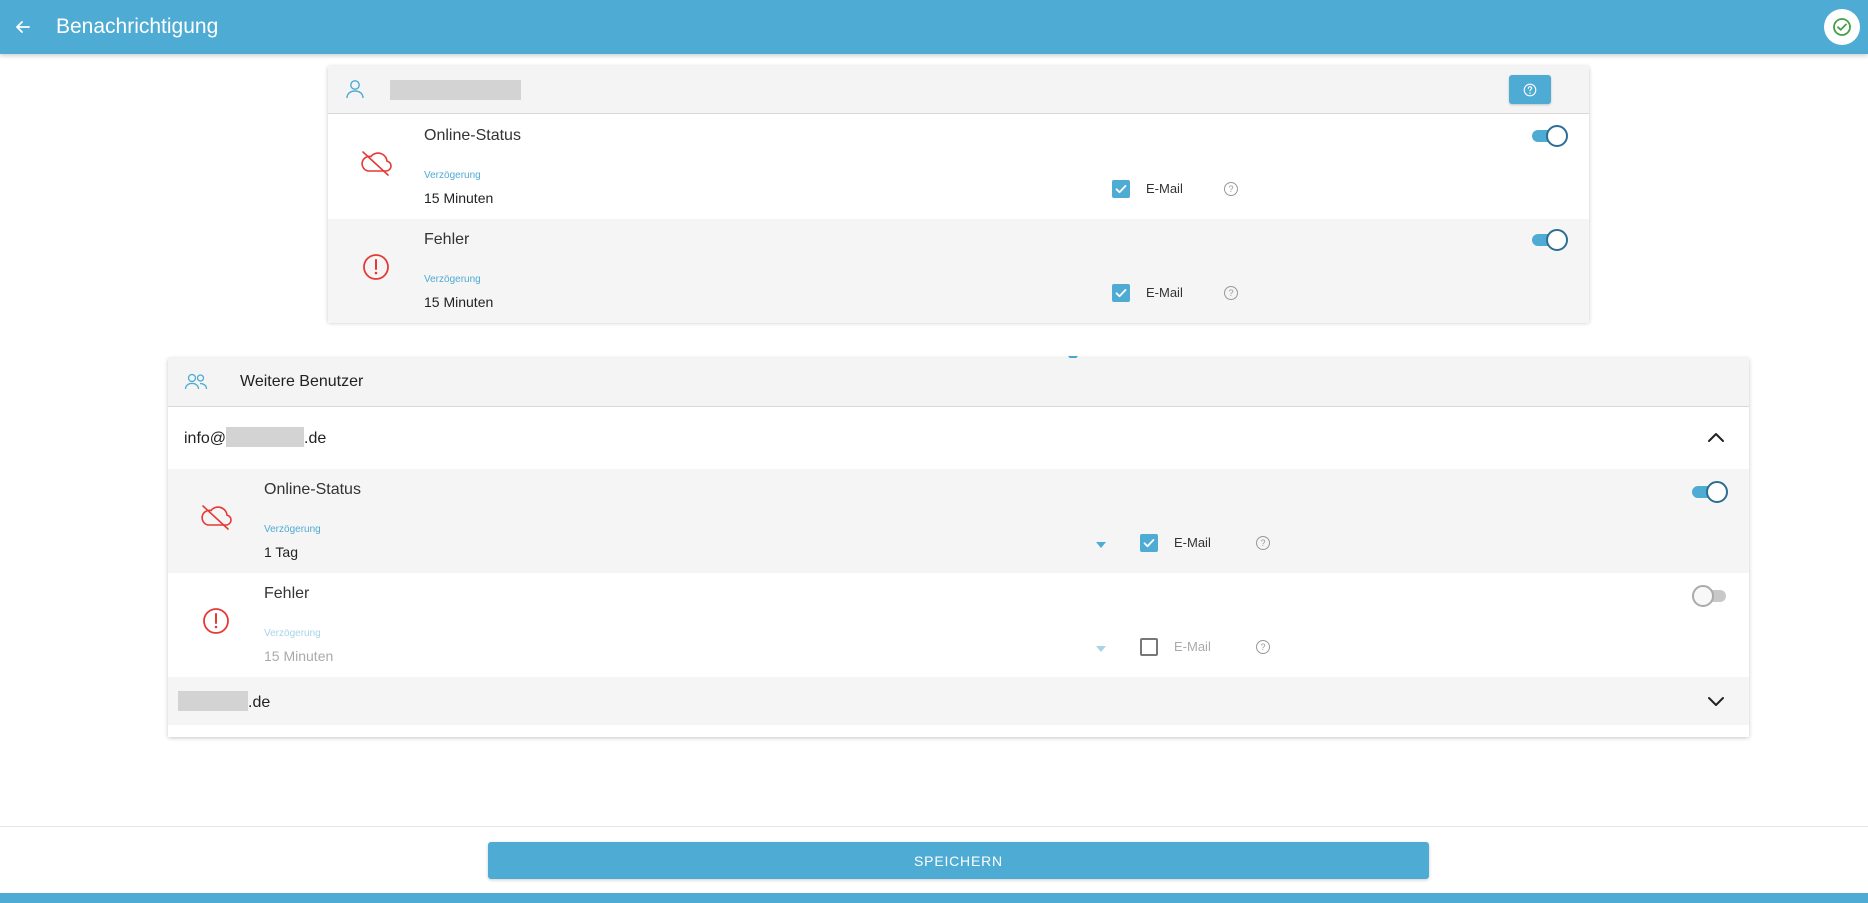 The height and width of the screenshot is (903, 1868). Describe the element at coordinates (137, 26) in the screenshot. I see `page-title: Benachrichtigung` at that location.